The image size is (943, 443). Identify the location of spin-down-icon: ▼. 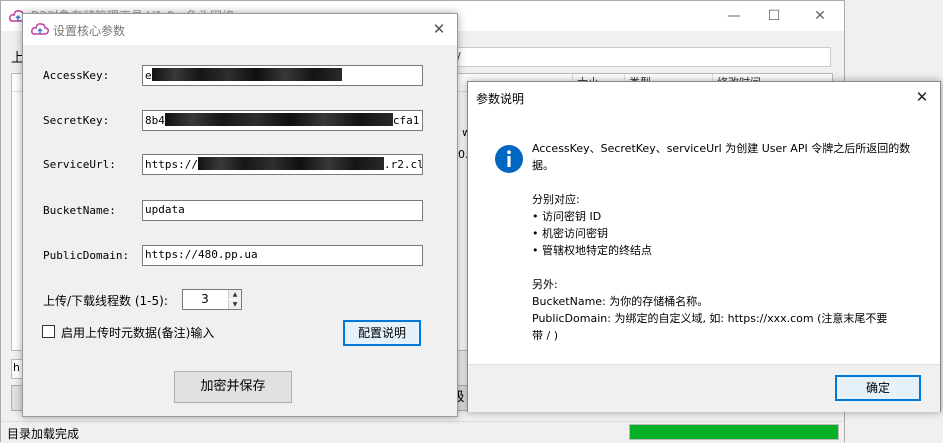
(234, 304).